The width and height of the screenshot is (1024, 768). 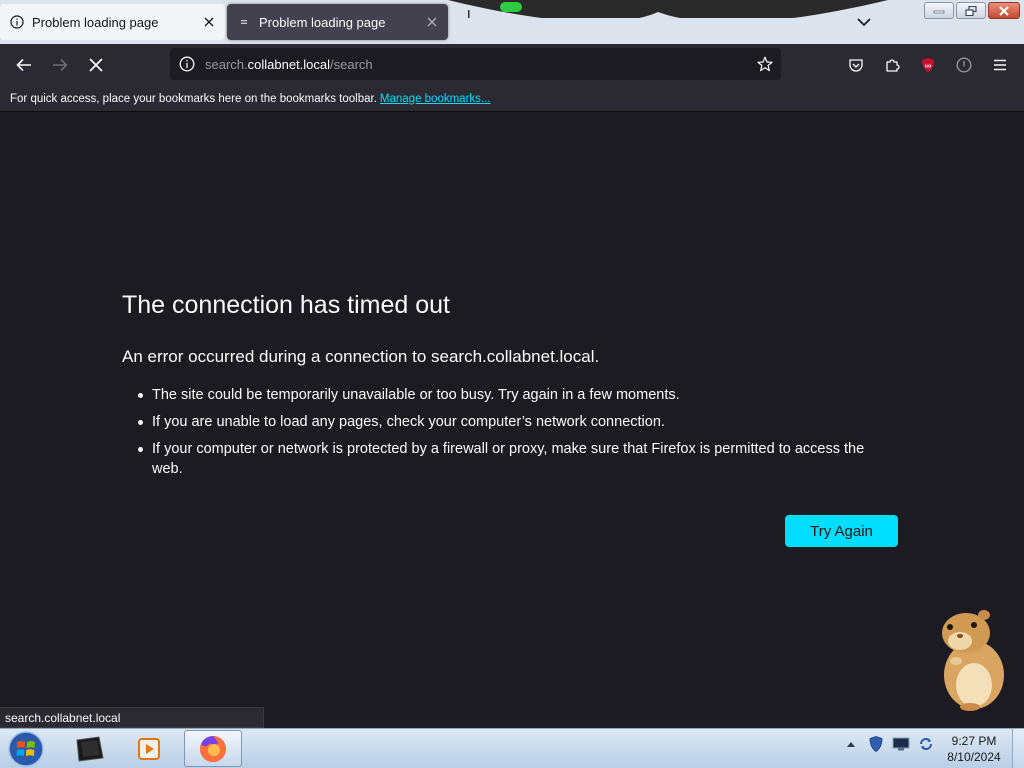 What do you see at coordinates (876, 744) in the screenshot?
I see `shield-icon` at bounding box center [876, 744].